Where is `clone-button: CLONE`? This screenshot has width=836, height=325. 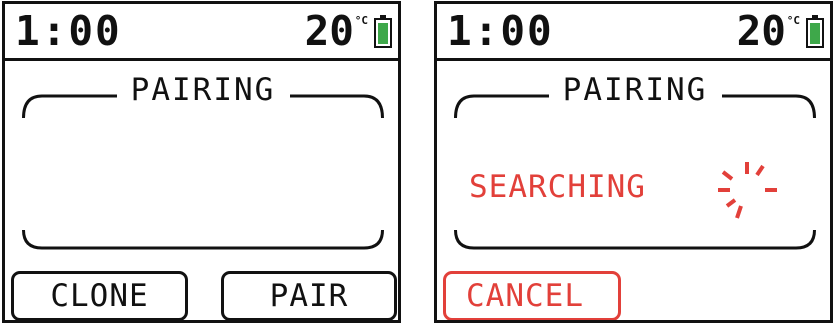 clone-button: CLONE is located at coordinates (99, 295).